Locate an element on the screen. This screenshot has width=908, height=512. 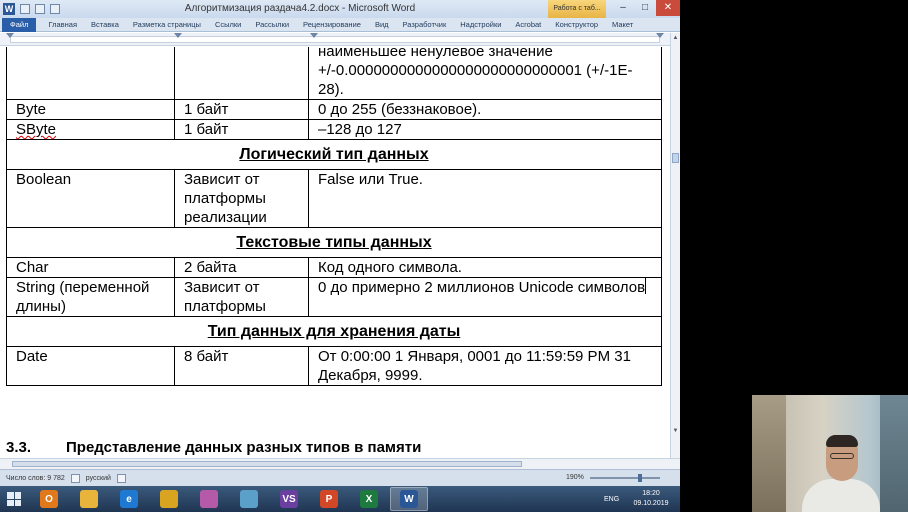
ribbon-tab: Главная is located at coordinates (62, 24).